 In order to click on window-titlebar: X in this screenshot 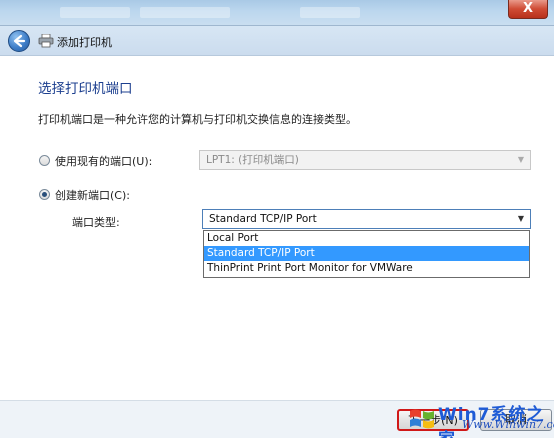, I will do `click(277, 13)`.